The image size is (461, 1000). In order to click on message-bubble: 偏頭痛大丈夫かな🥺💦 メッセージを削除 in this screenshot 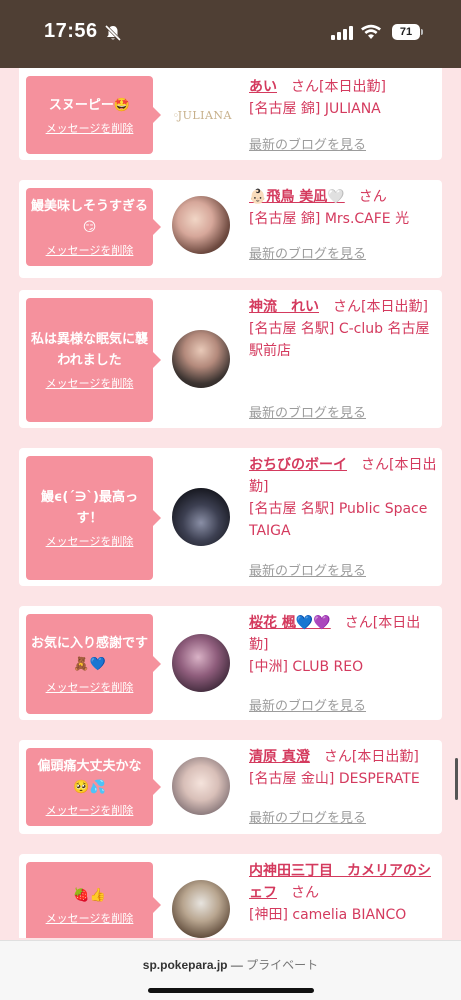, I will do `click(93, 787)`.